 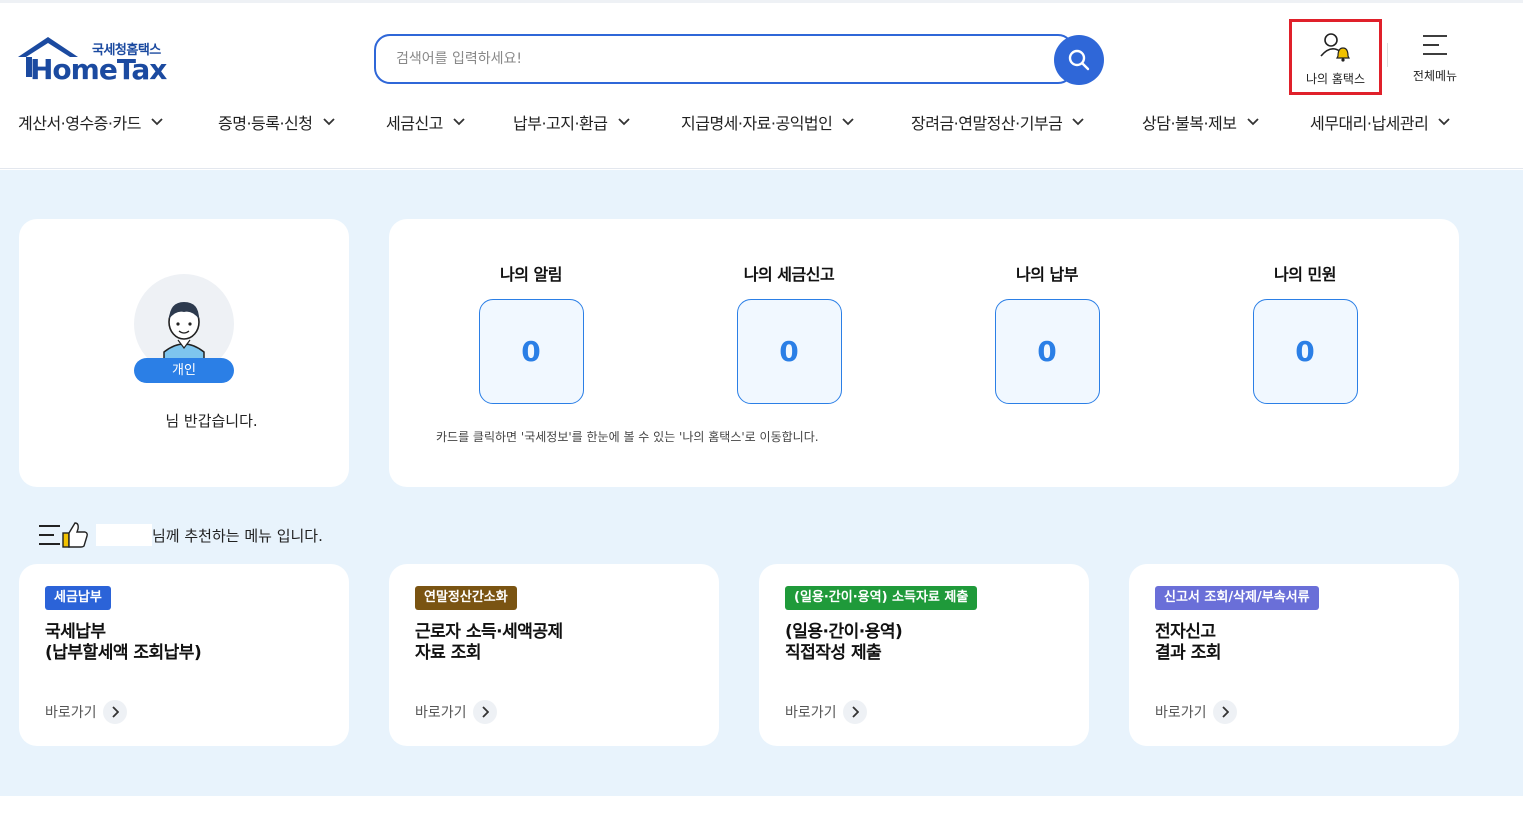 What do you see at coordinates (1335, 79) in the screenshot?
I see `my-hometax-label: 나의 홈택스` at bounding box center [1335, 79].